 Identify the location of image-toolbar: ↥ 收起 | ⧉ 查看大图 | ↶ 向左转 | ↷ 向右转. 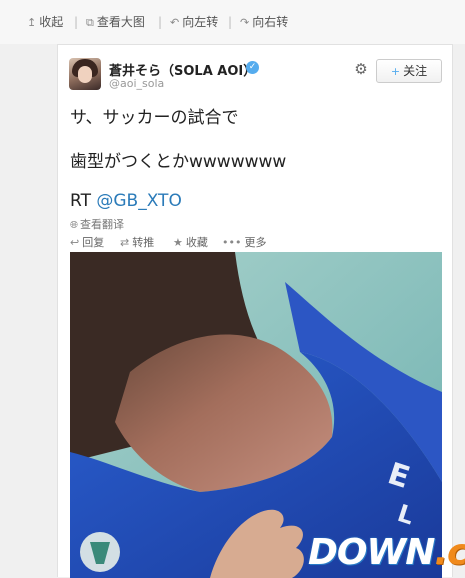
(232, 22).